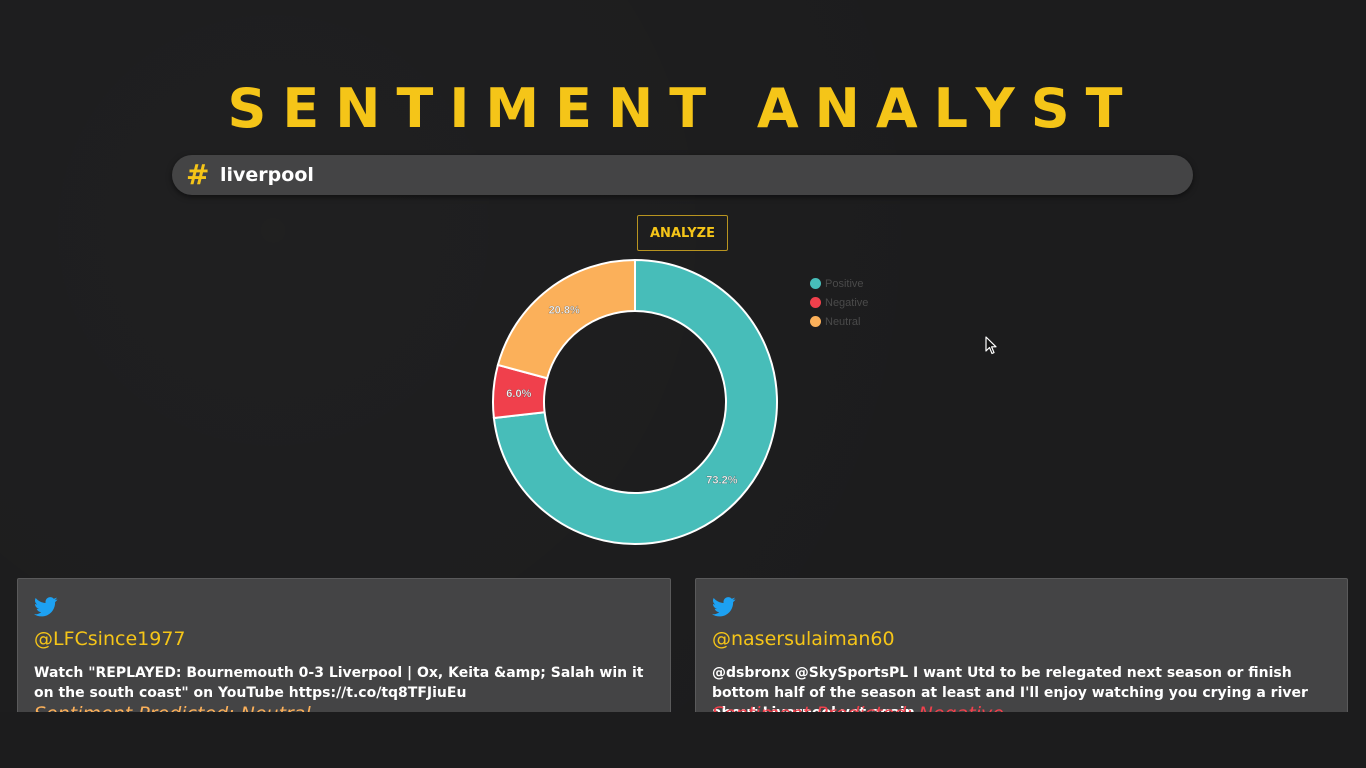 The height and width of the screenshot is (768, 1366). Describe the element at coordinates (815, 283) in the screenshot. I see `legend-dot-positive` at that location.